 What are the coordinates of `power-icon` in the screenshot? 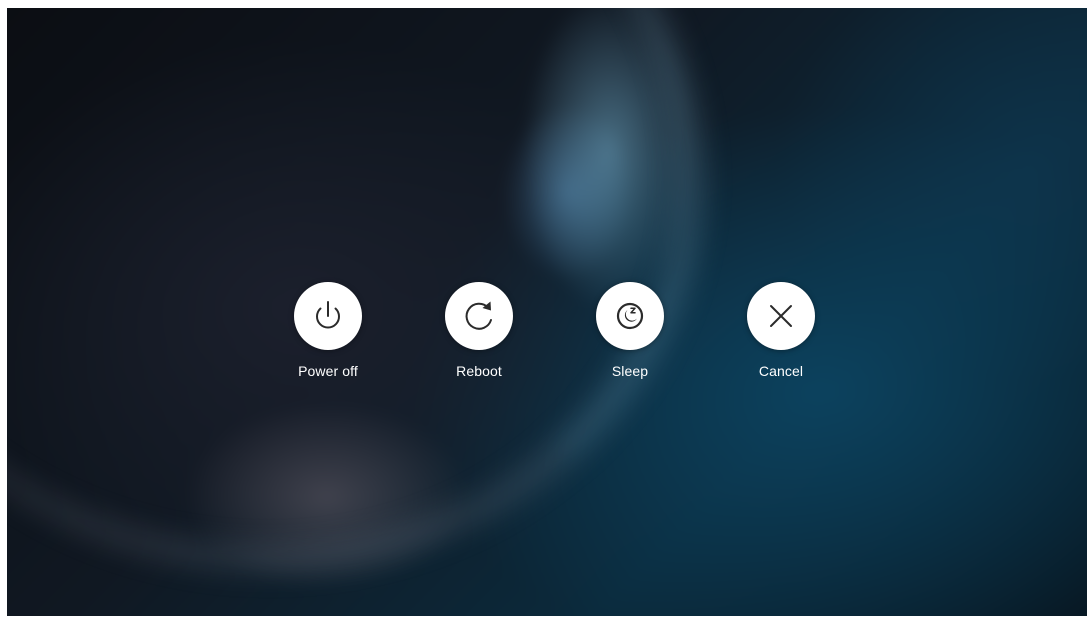 It's located at (328, 316).